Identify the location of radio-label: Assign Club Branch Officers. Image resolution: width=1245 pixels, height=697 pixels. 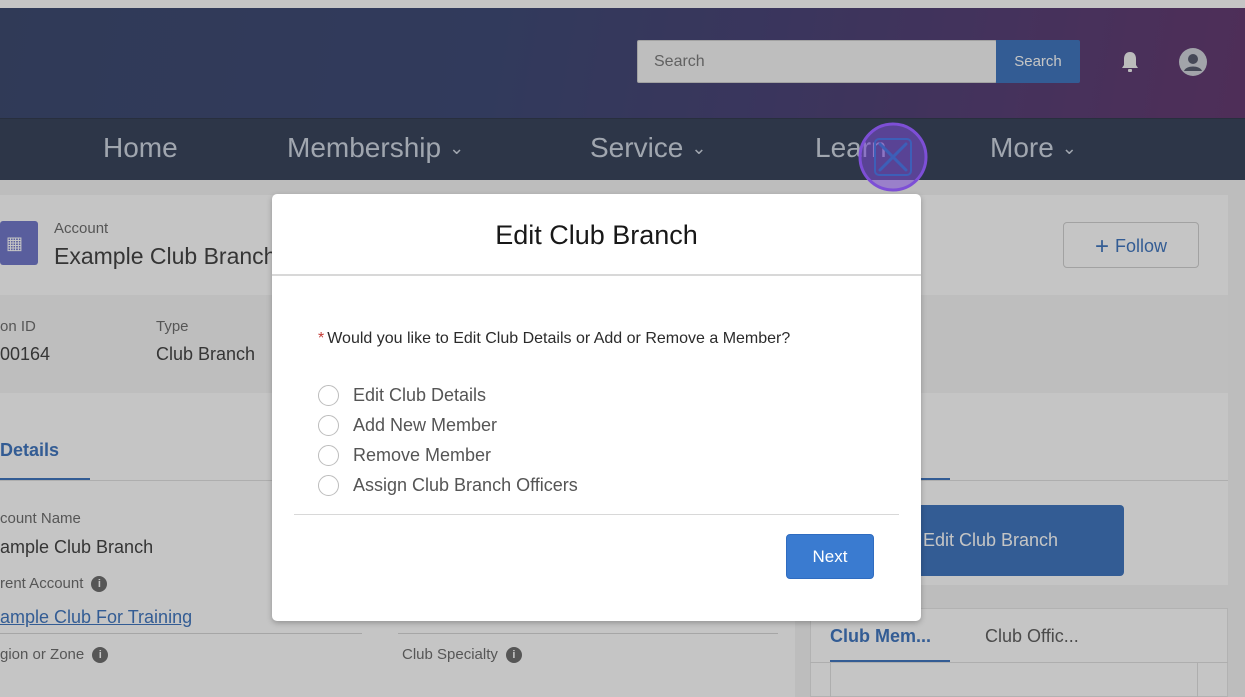
(465, 484).